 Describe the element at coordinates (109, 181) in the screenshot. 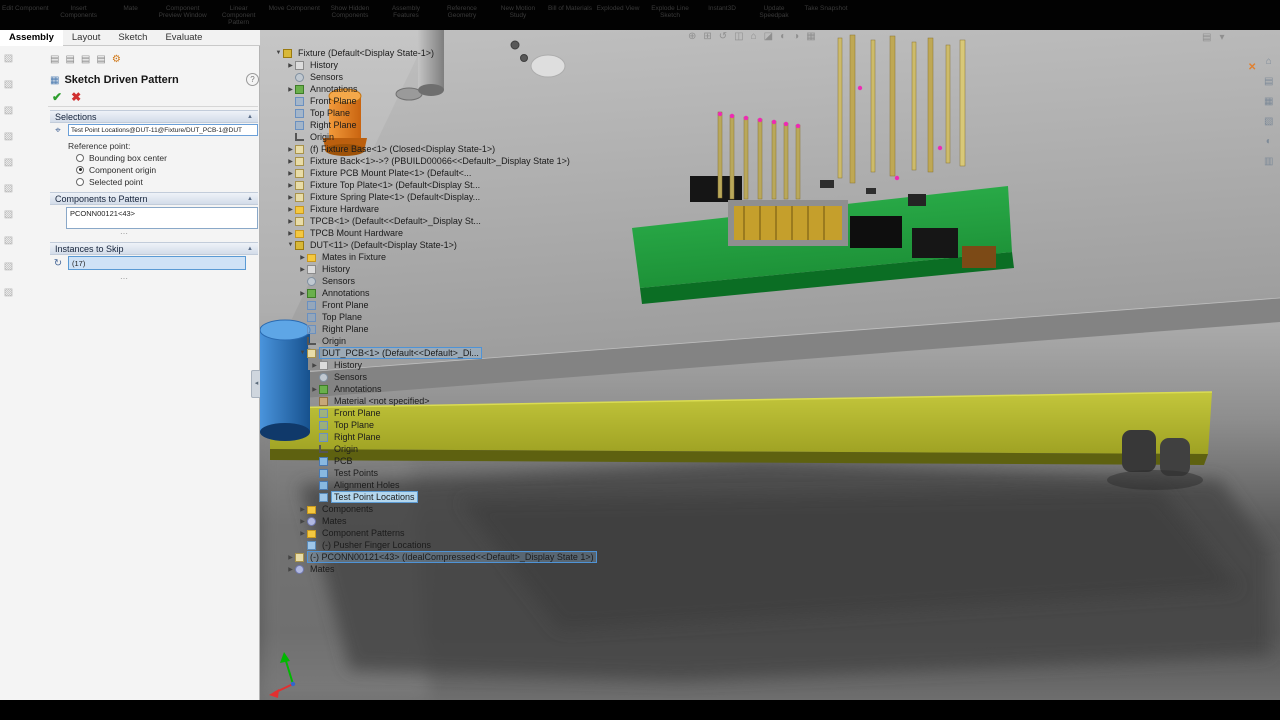

I see `radio-selected-point: Selected point` at that location.